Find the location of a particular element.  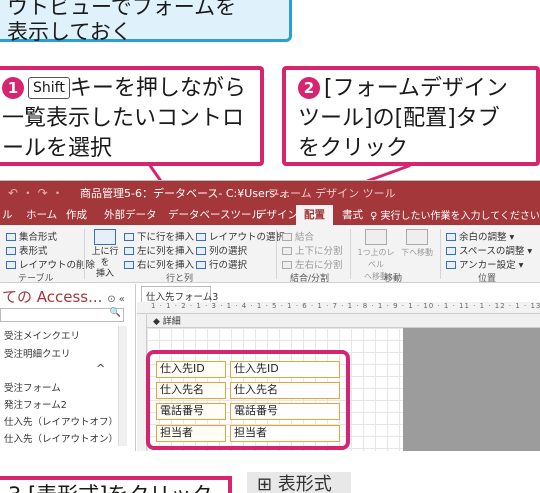

control-margins-icon is located at coordinates (451, 237).